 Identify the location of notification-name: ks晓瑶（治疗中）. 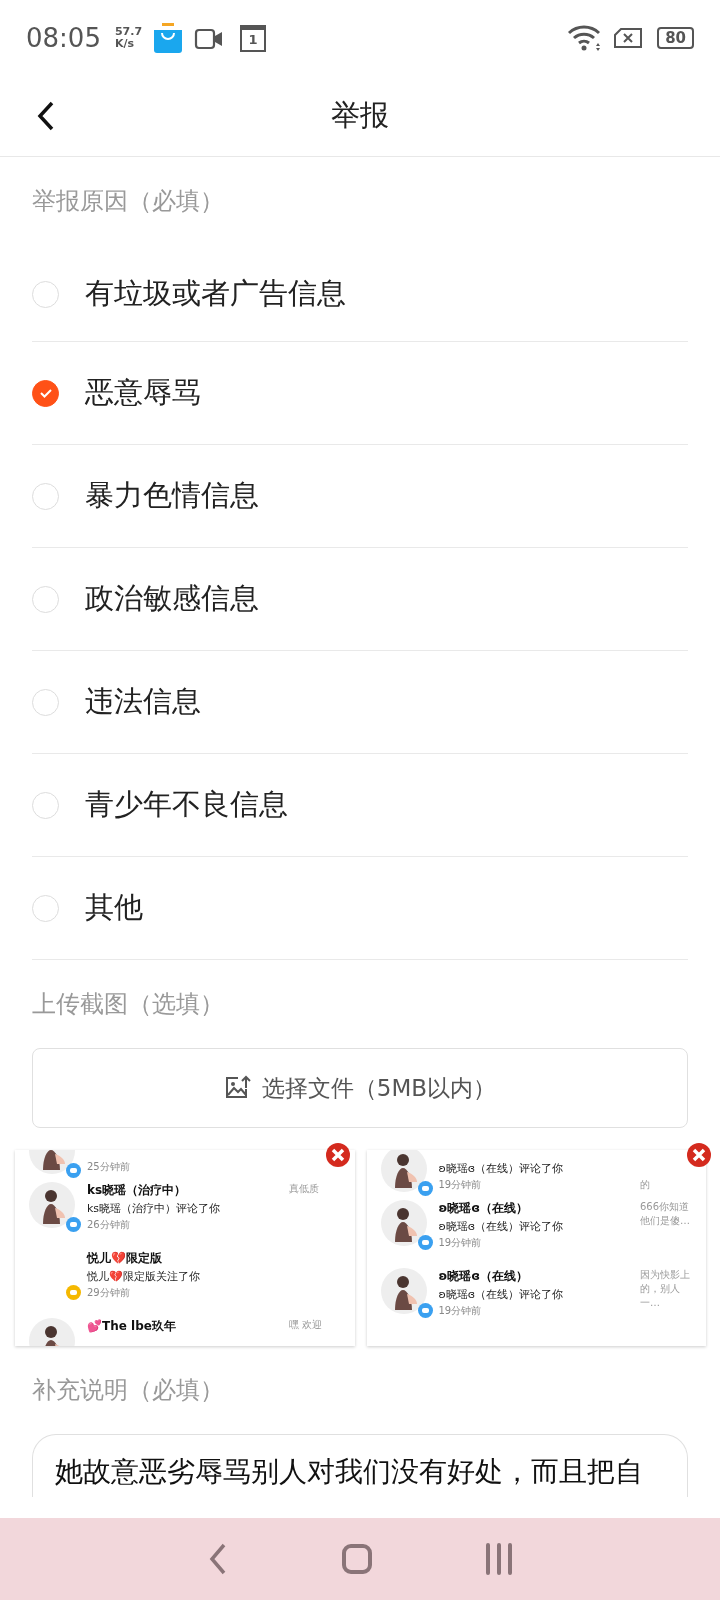
(137, 1190).